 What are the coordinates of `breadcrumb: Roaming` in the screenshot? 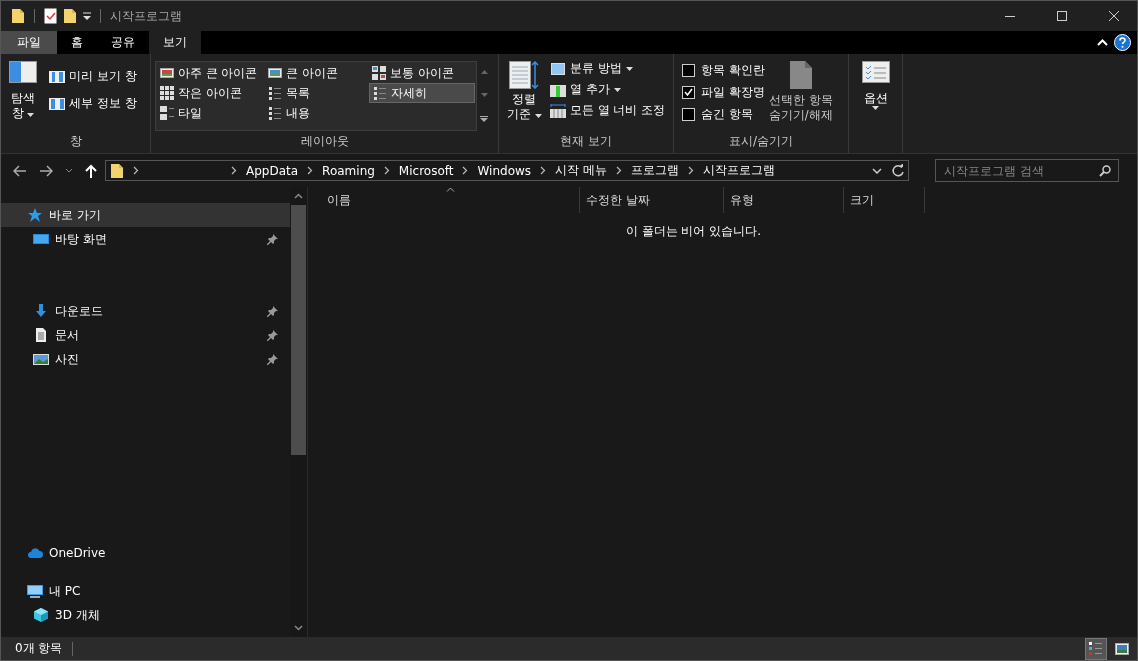 It's located at (348, 170).